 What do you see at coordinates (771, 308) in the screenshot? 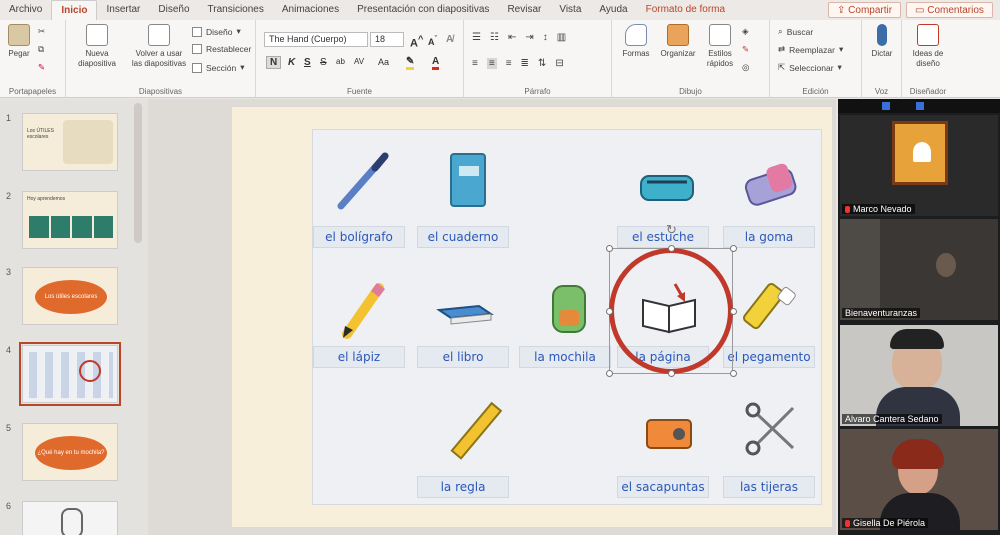
I see `glue-stick-icon` at bounding box center [771, 308].